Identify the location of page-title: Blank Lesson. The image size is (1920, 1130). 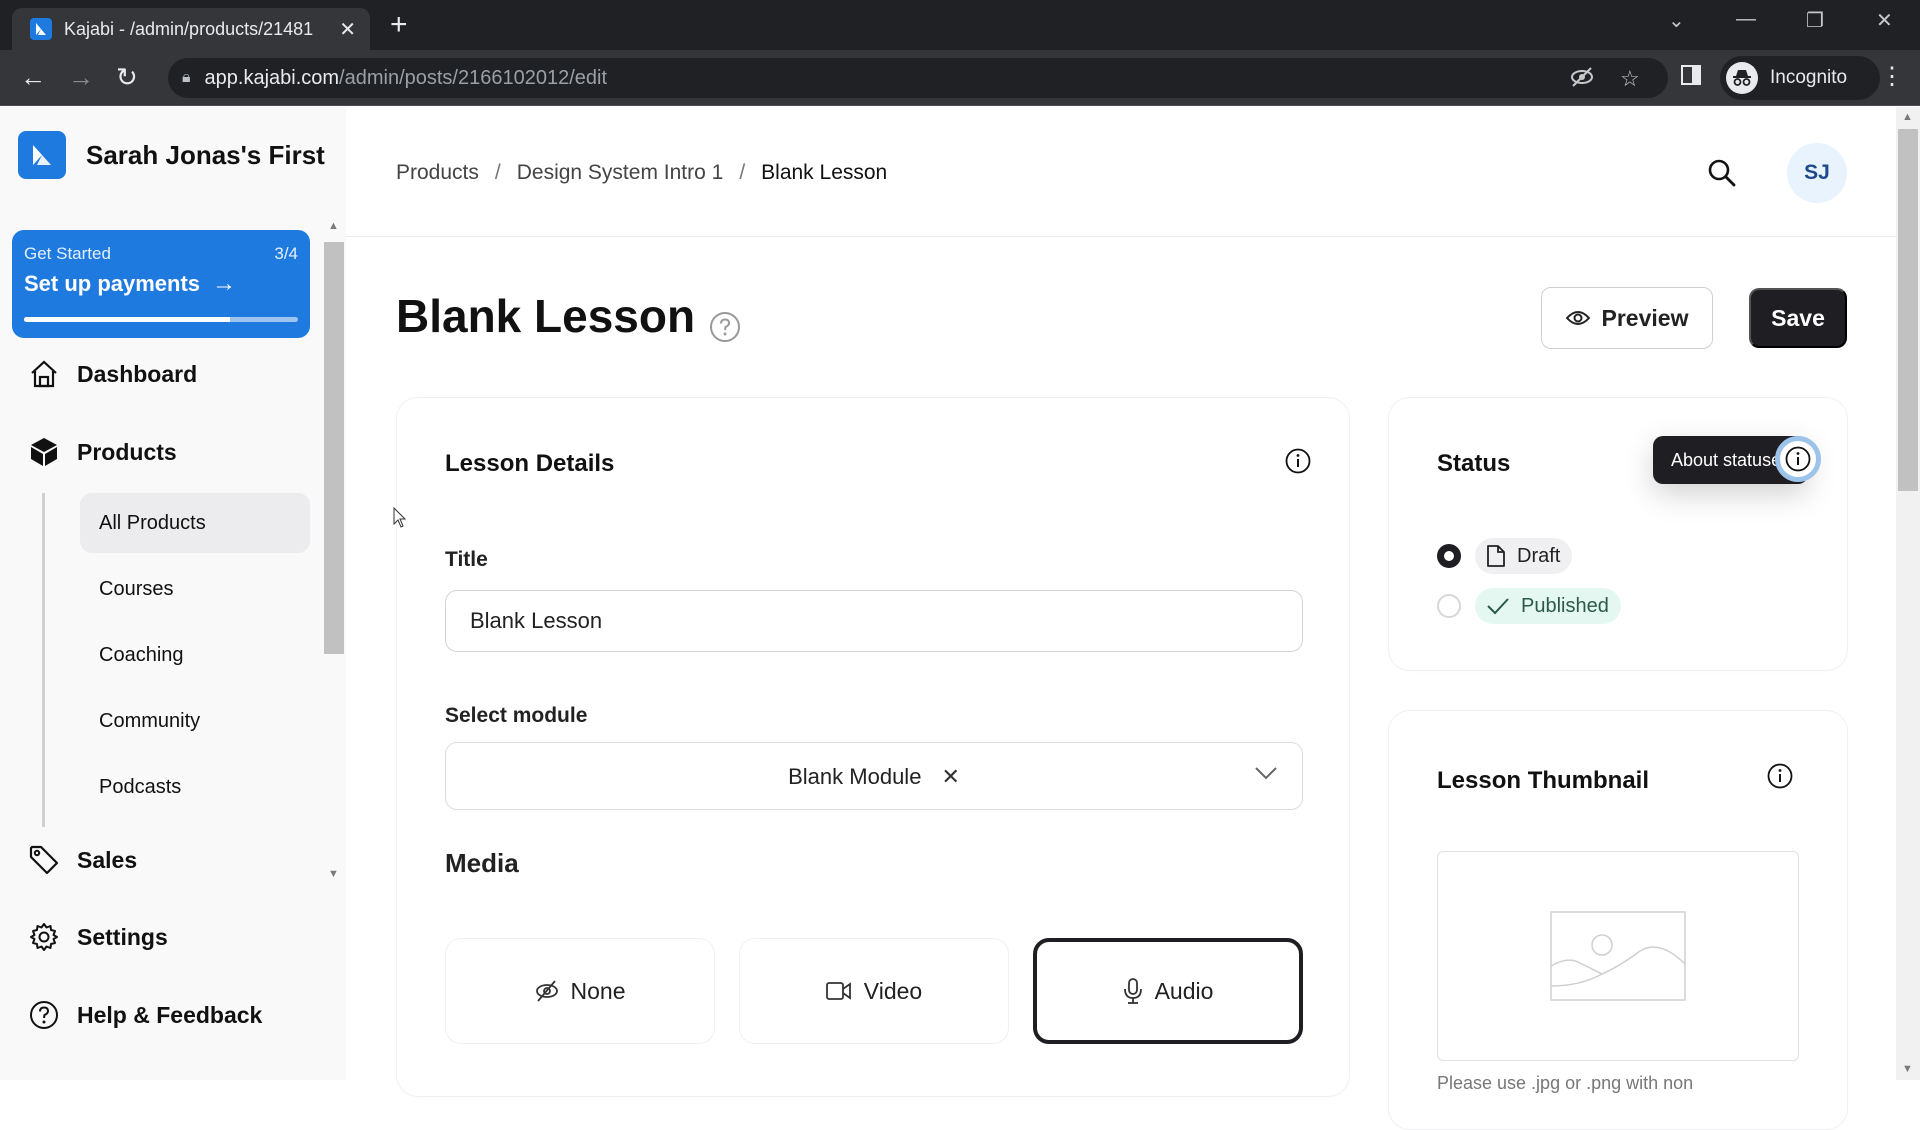
(546, 316).